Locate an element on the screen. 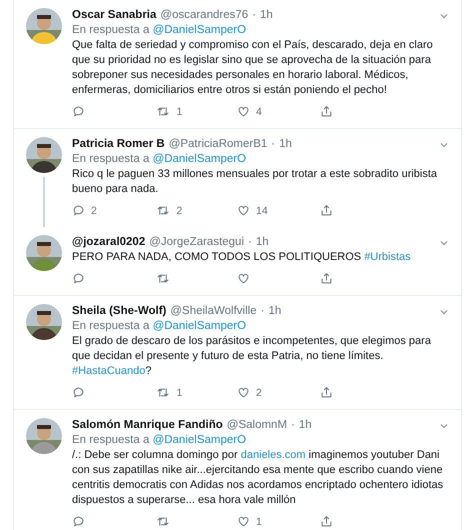 The image size is (468, 530). user-handle: @SheilaWolfville is located at coordinates (213, 311).